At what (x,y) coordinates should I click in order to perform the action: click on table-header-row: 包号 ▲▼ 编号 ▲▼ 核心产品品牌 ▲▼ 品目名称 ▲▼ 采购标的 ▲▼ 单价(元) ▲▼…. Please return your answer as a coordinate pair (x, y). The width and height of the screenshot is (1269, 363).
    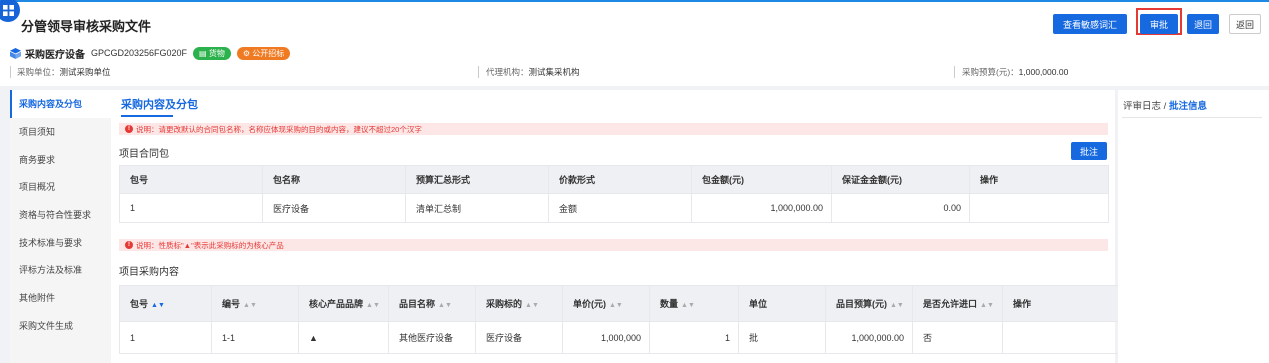
    Looking at the image, I should click on (619, 303).